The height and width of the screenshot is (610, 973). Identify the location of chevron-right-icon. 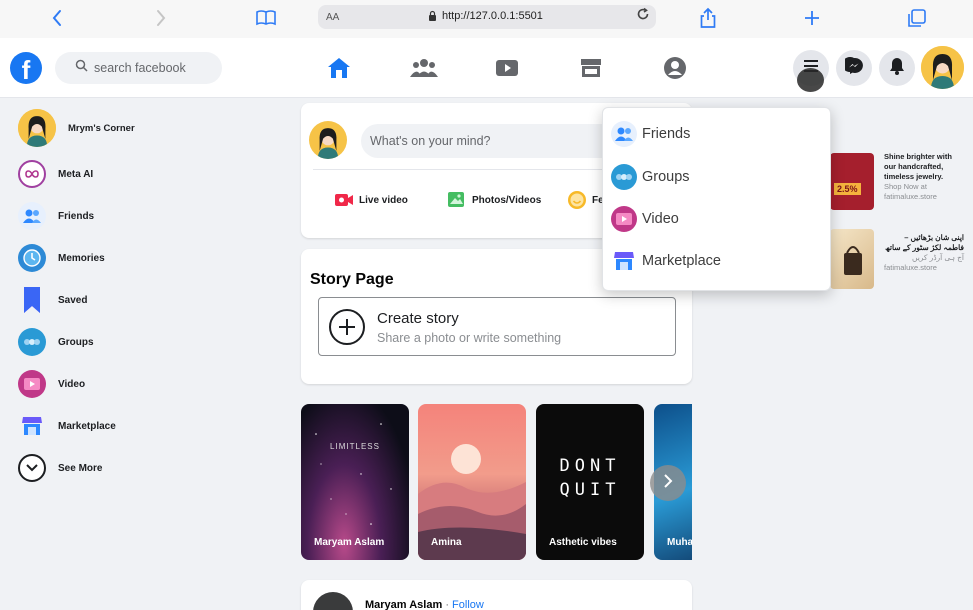
(668, 483).